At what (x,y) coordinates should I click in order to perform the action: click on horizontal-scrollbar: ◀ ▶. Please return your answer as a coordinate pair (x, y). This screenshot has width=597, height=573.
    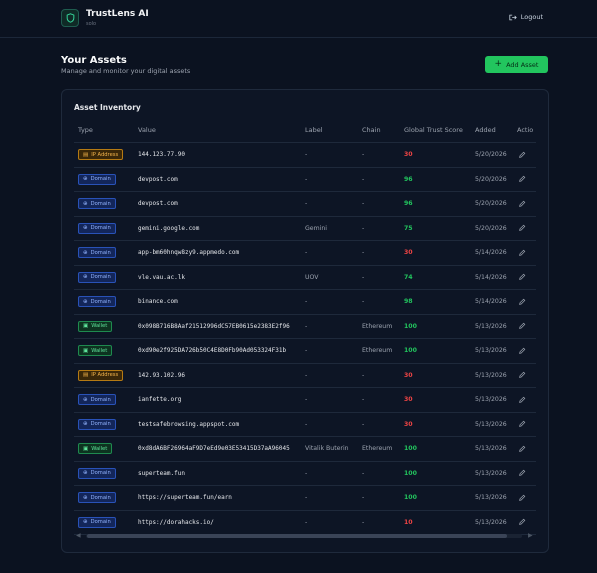
    Looking at the image, I should click on (305, 536).